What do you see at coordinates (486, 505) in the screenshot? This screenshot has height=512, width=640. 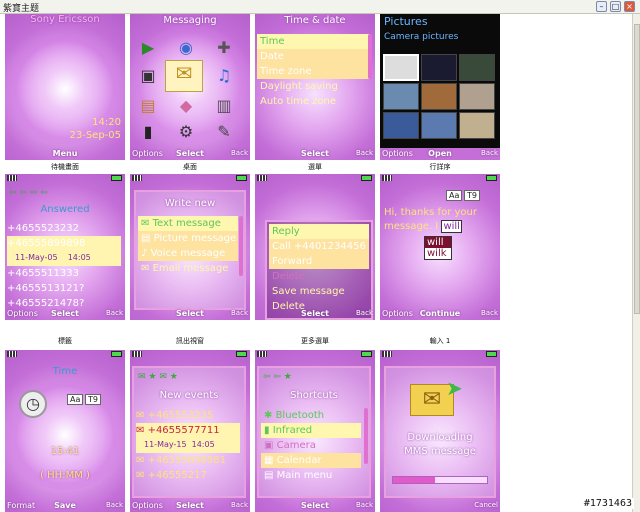 I see `cancel-softkey: Cancel` at bounding box center [486, 505].